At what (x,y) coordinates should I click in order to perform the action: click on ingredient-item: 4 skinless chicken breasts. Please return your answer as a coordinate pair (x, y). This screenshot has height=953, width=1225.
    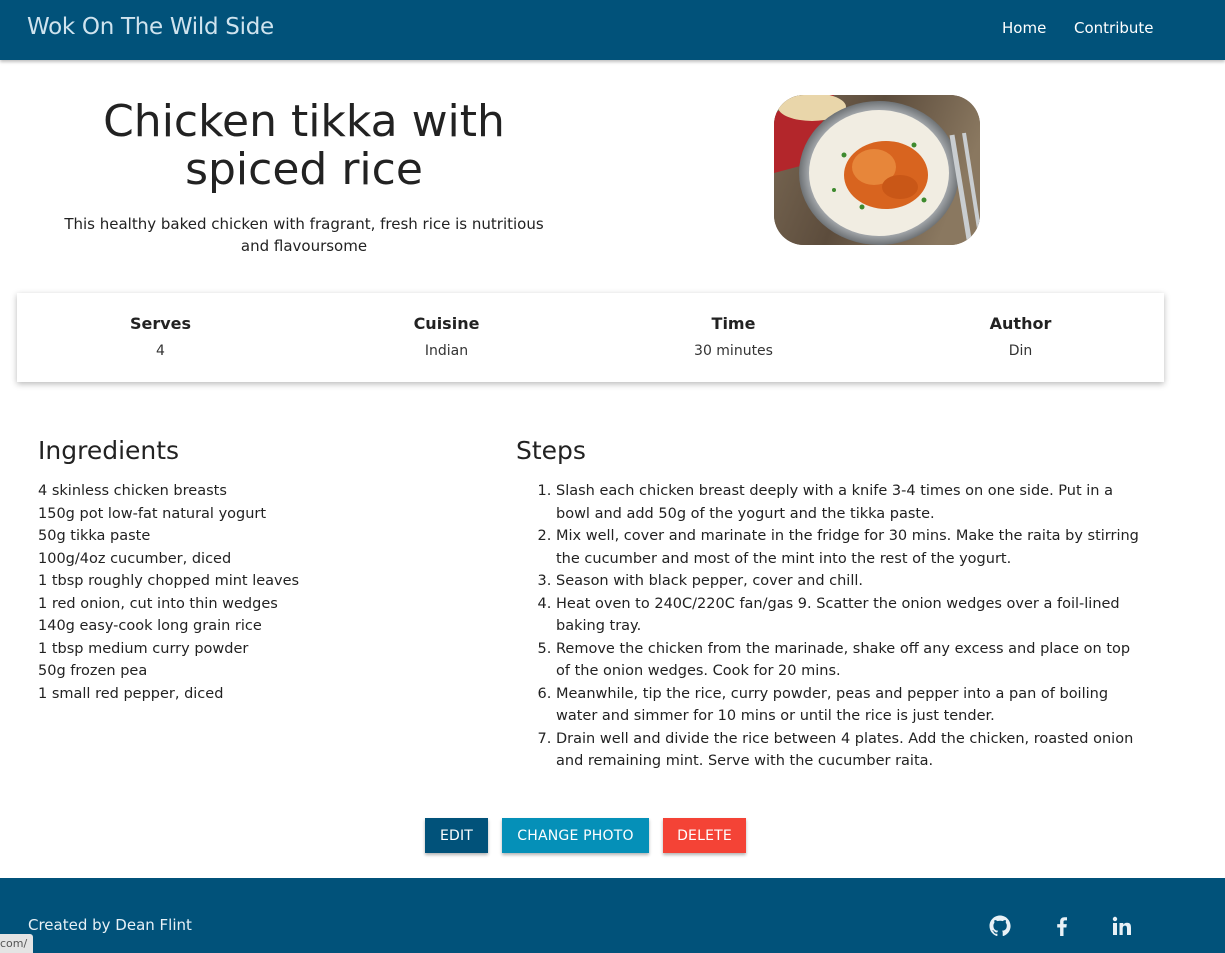
    Looking at the image, I should click on (132, 491).